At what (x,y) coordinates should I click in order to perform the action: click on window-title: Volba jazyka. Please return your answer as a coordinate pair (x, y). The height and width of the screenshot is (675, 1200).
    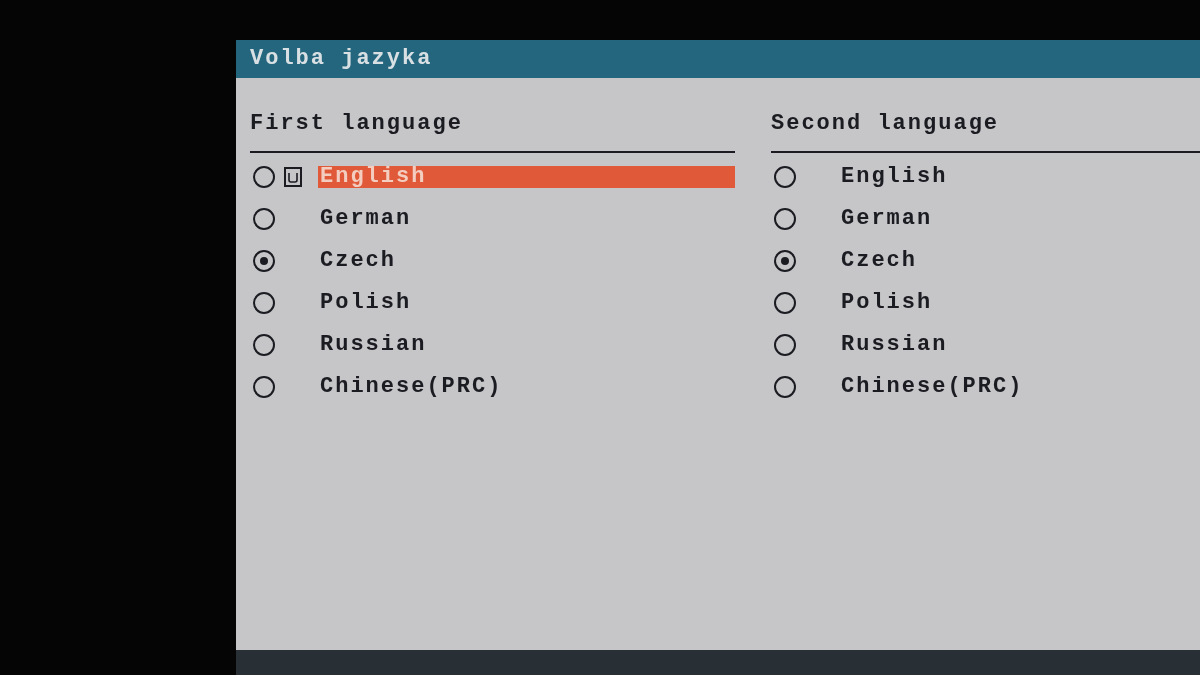
    Looking at the image, I should click on (341, 59).